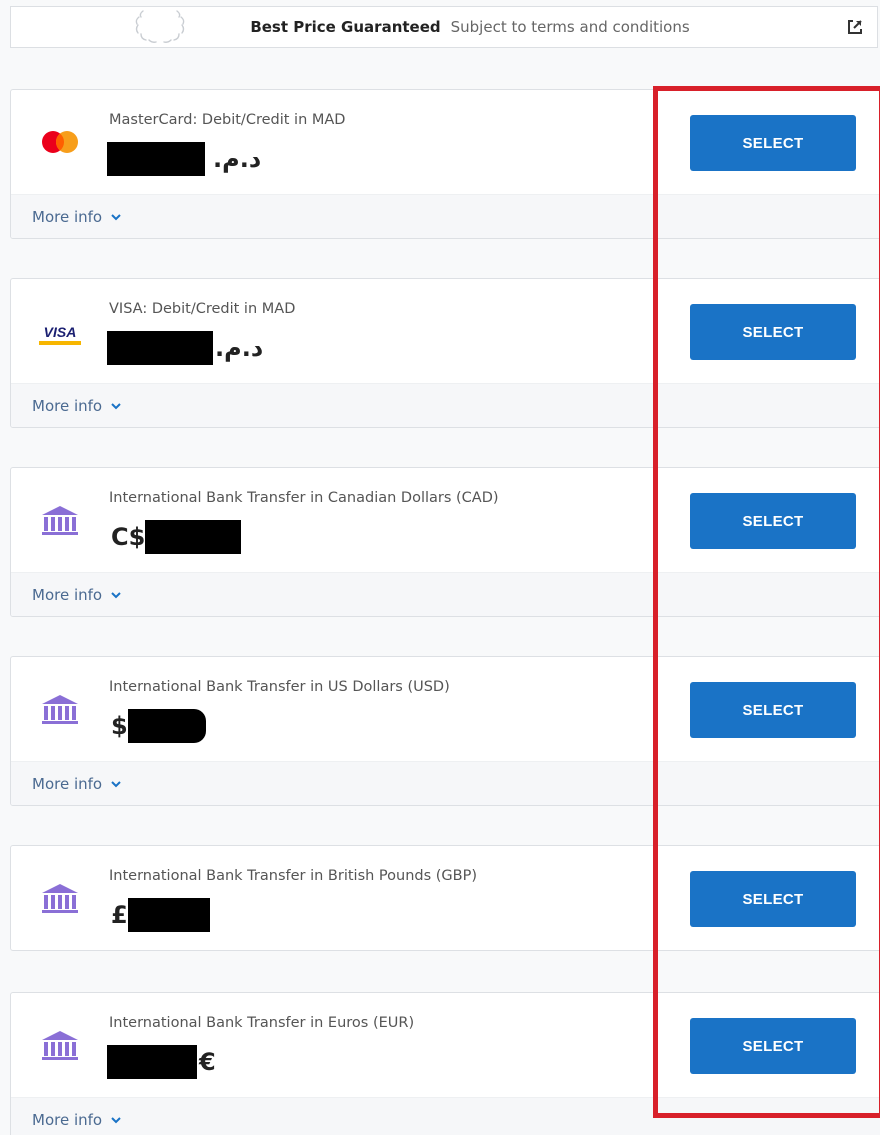 The height and width of the screenshot is (1135, 880). I want to click on price: €, so click(161, 1062).